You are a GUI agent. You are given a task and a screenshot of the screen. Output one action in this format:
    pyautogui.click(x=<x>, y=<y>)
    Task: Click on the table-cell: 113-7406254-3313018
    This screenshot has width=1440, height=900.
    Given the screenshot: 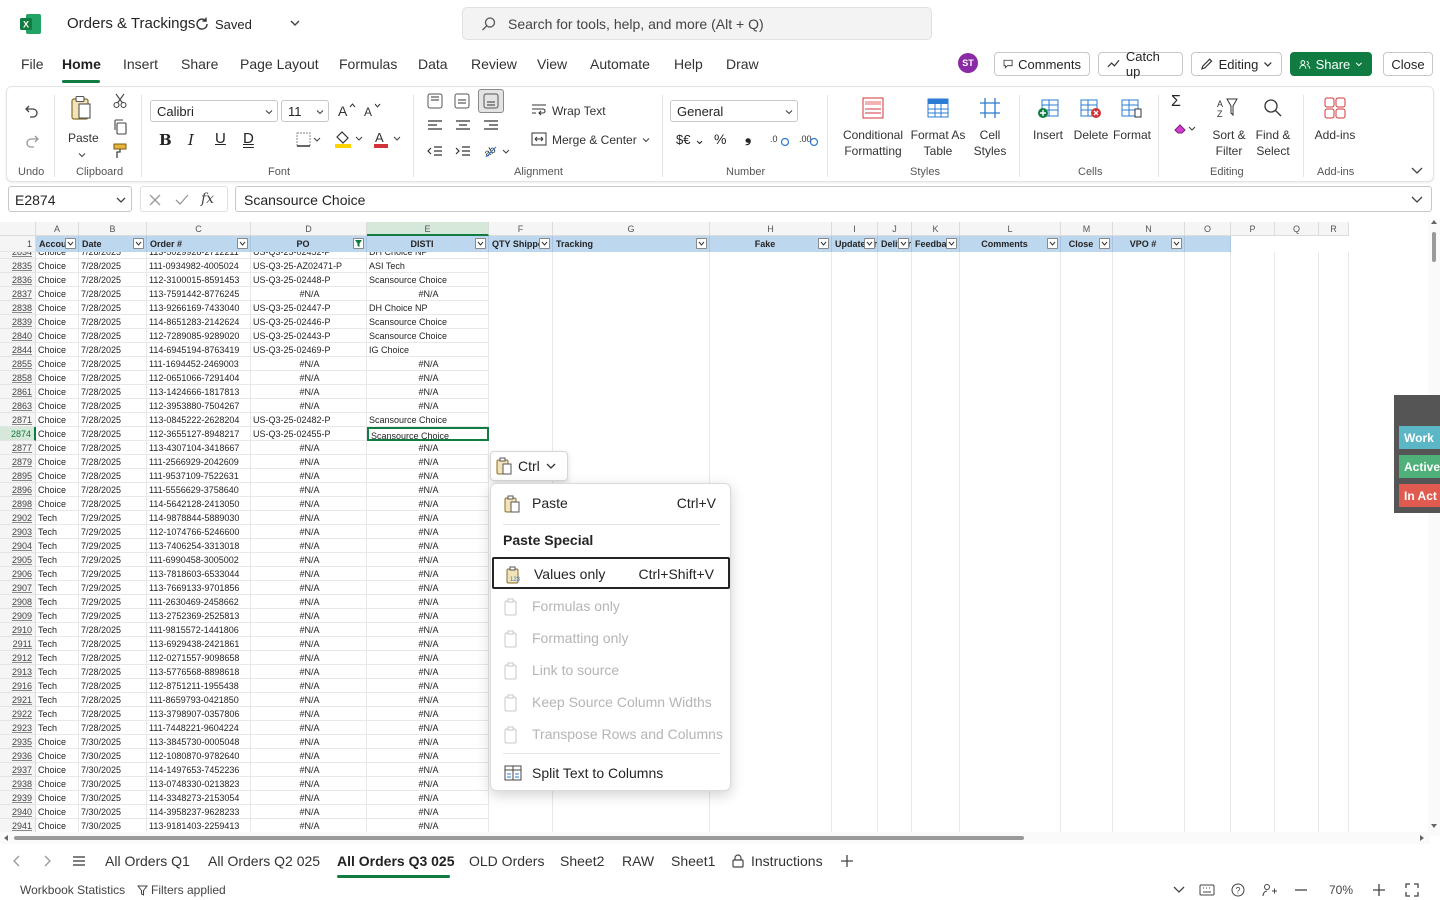 What is the action you would take?
    pyautogui.click(x=199, y=546)
    